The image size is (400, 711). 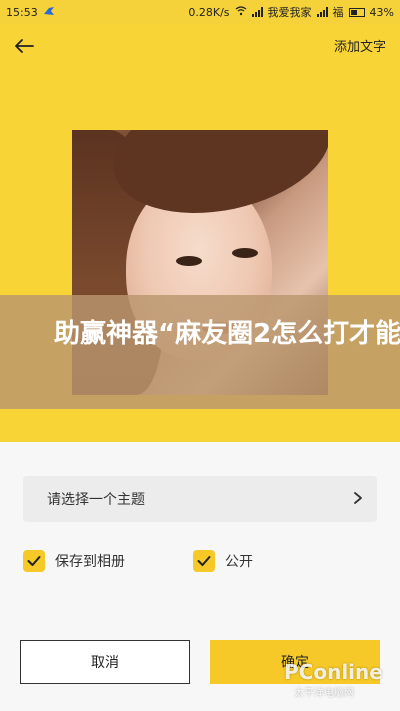 I want to click on add-text-button: 添加文字, so click(x=360, y=45).